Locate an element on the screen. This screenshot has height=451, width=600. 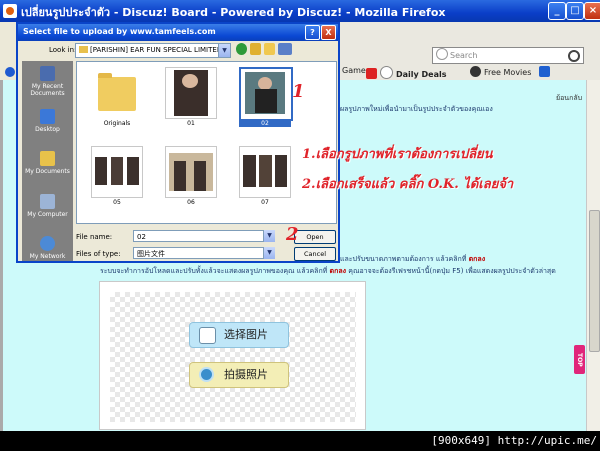
open-button: Open is located at coordinates (315, 237).